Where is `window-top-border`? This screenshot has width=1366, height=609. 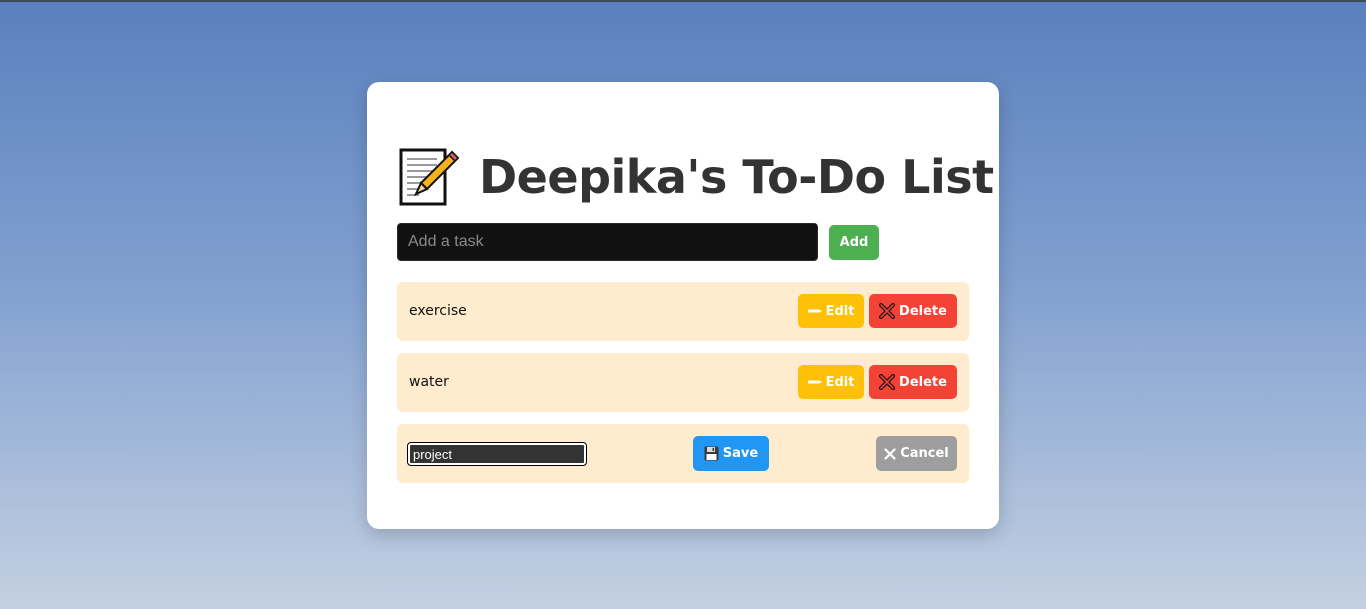 window-top-border is located at coordinates (683, 1).